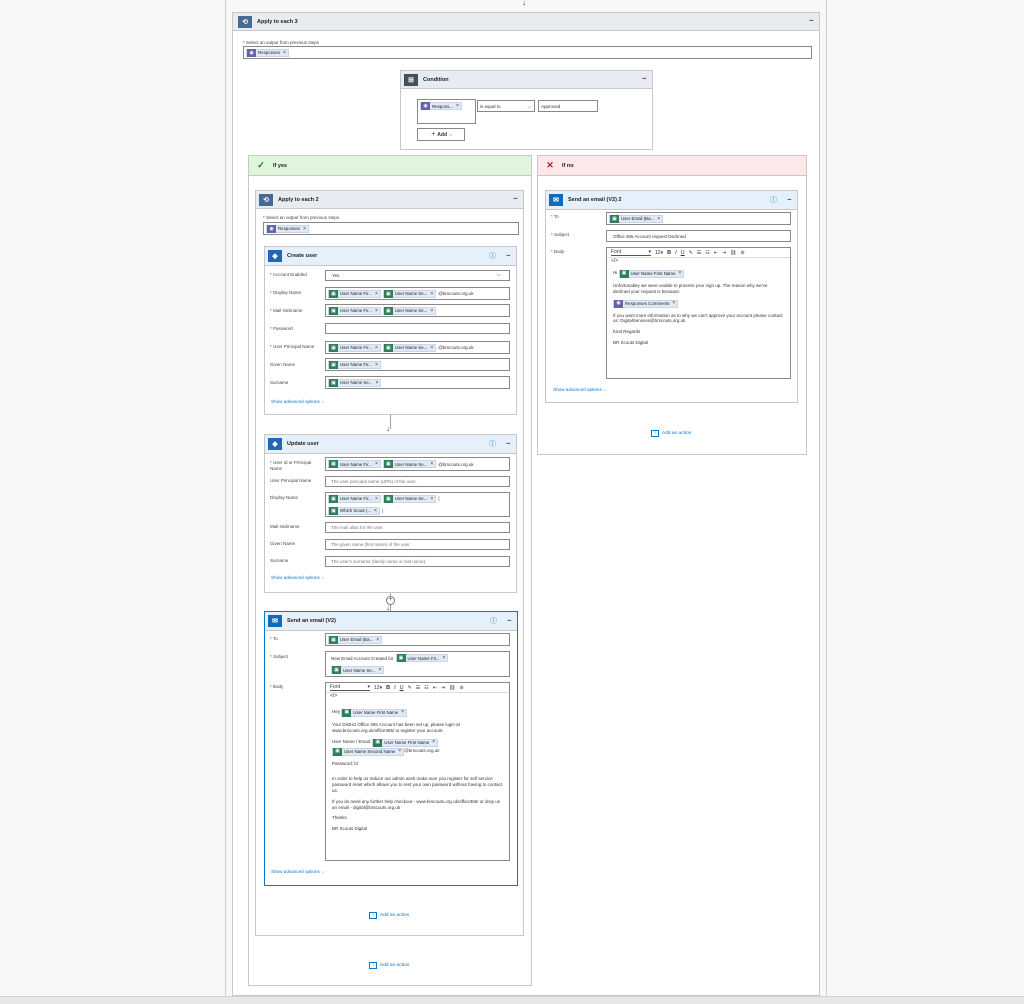  What do you see at coordinates (417, 382) in the screenshot?
I see `surname-input: ▣ User Name Se... ×` at bounding box center [417, 382].